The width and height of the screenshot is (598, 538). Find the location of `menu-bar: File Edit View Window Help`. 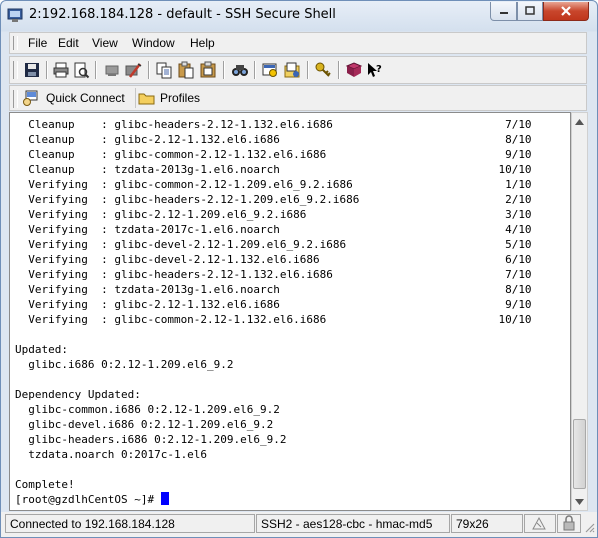

menu-bar: File Edit View Window Help is located at coordinates (298, 43).